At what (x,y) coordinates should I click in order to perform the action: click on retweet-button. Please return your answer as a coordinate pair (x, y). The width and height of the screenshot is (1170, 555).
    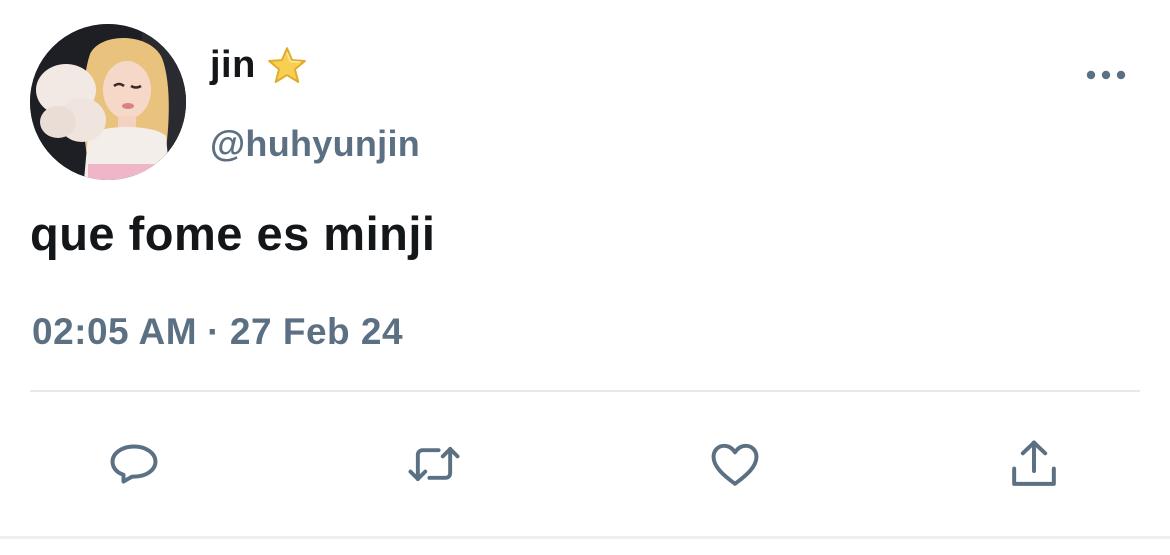
    Looking at the image, I should click on (434, 464).